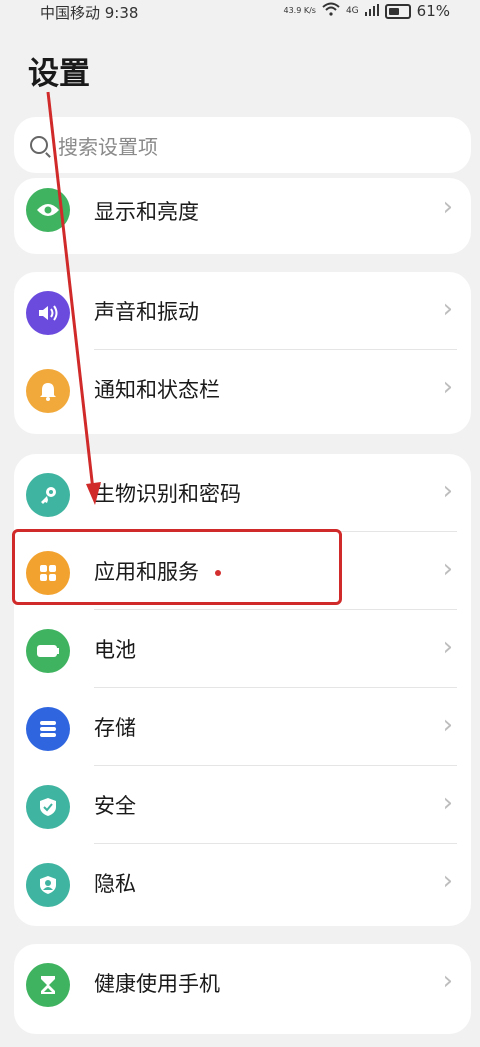 Image resolution: width=480 pixels, height=1047 pixels. Describe the element at coordinates (73, 298) in the screenshot. I see `annotation-arrow` at that location.